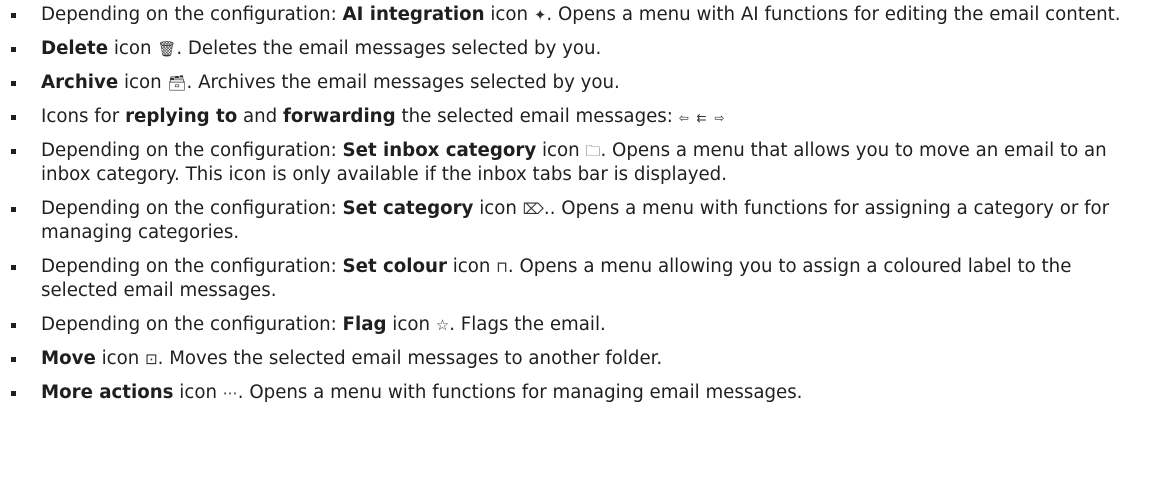 The width and height of the screenshot is (1154, 479). I want to click on item-bold-term: More actions, so click(107, 392).